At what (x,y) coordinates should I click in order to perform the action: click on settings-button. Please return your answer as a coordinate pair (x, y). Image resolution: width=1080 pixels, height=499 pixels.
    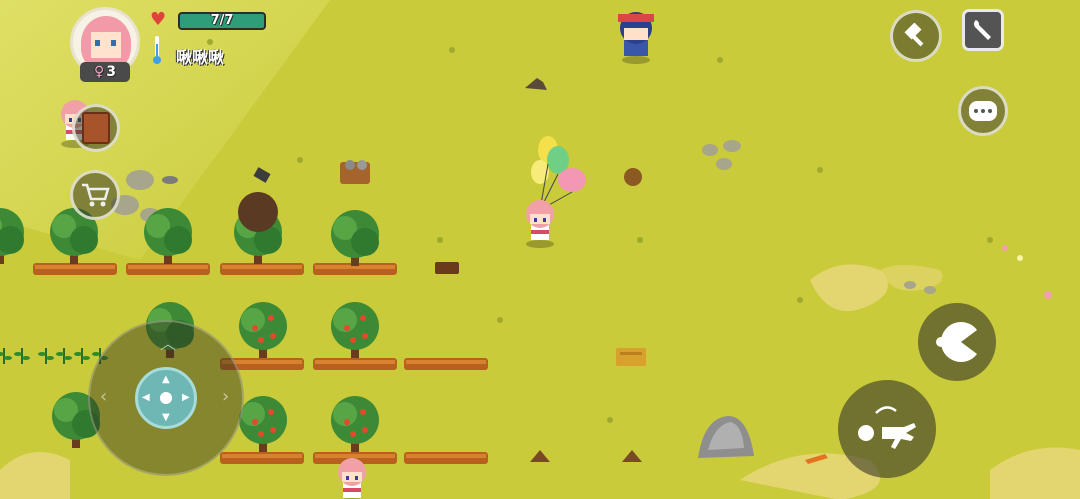
    Looking at the image, I should click on (983, 30).